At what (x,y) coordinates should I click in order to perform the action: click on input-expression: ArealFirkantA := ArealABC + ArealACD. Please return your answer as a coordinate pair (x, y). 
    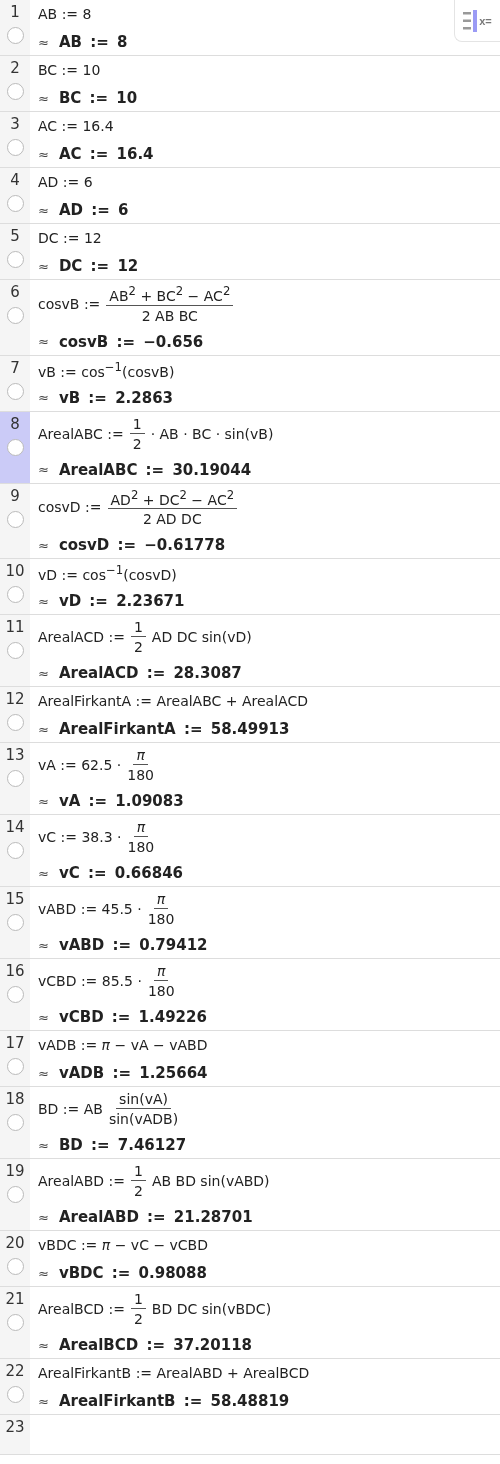
    Looking at the image, I should click on (173, 701).